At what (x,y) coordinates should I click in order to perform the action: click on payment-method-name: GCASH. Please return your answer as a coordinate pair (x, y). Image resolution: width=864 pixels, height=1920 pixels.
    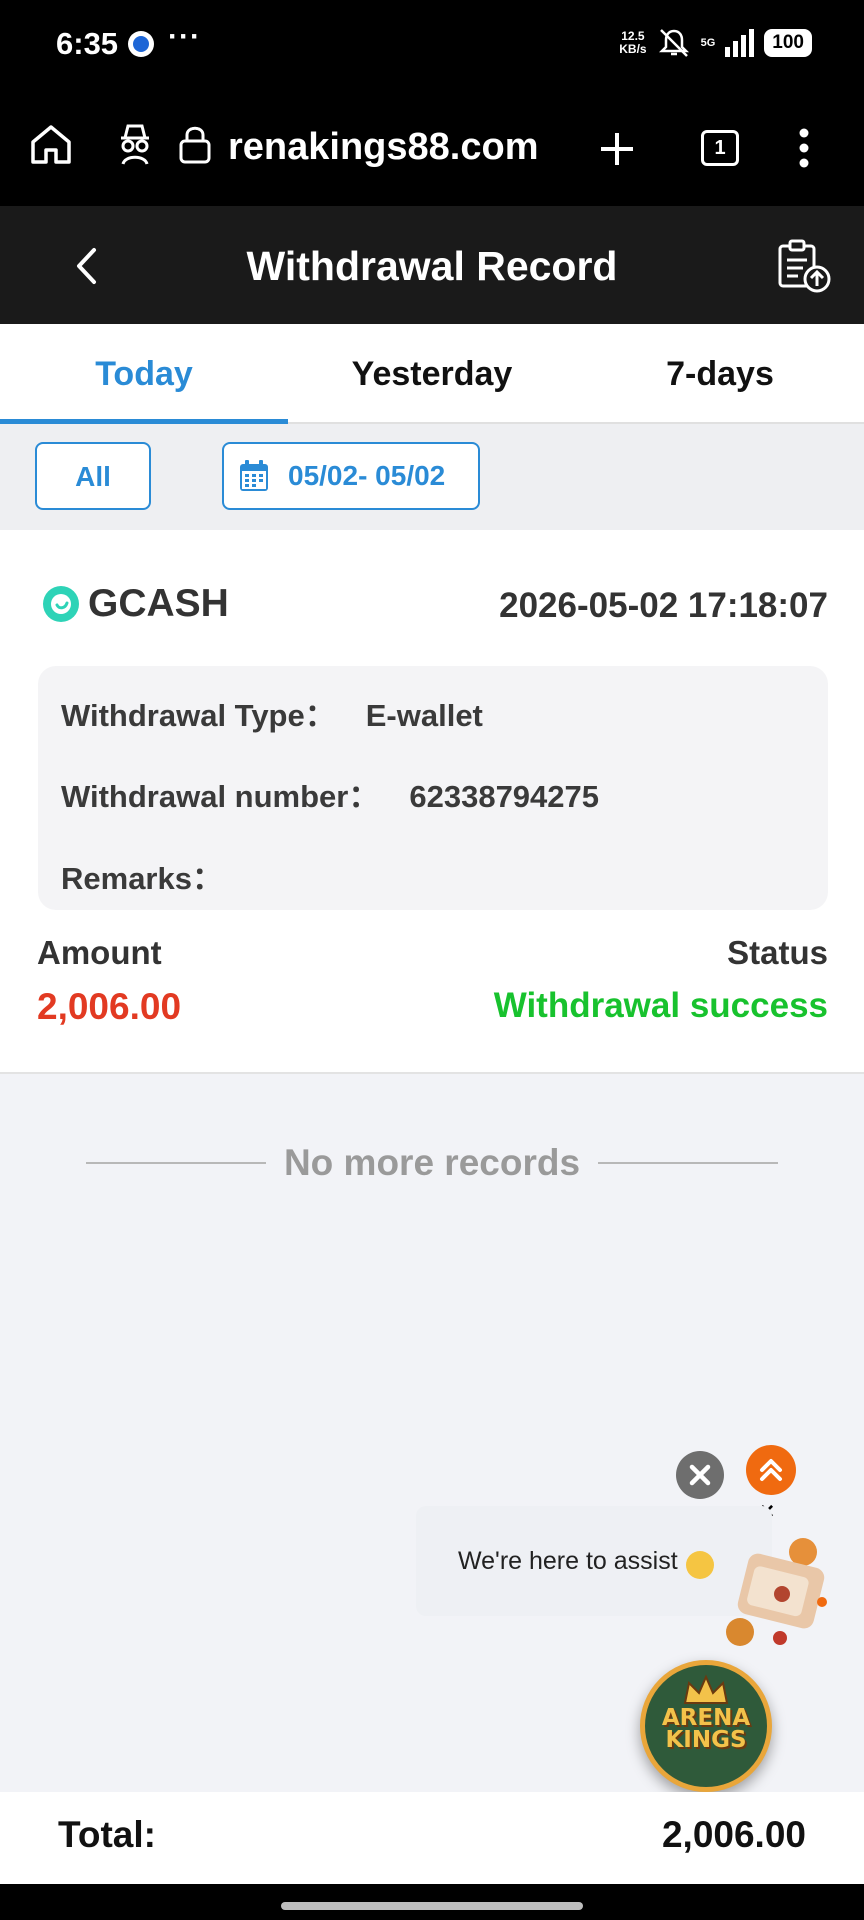
    Looking at the image, I should click on (158, 603).